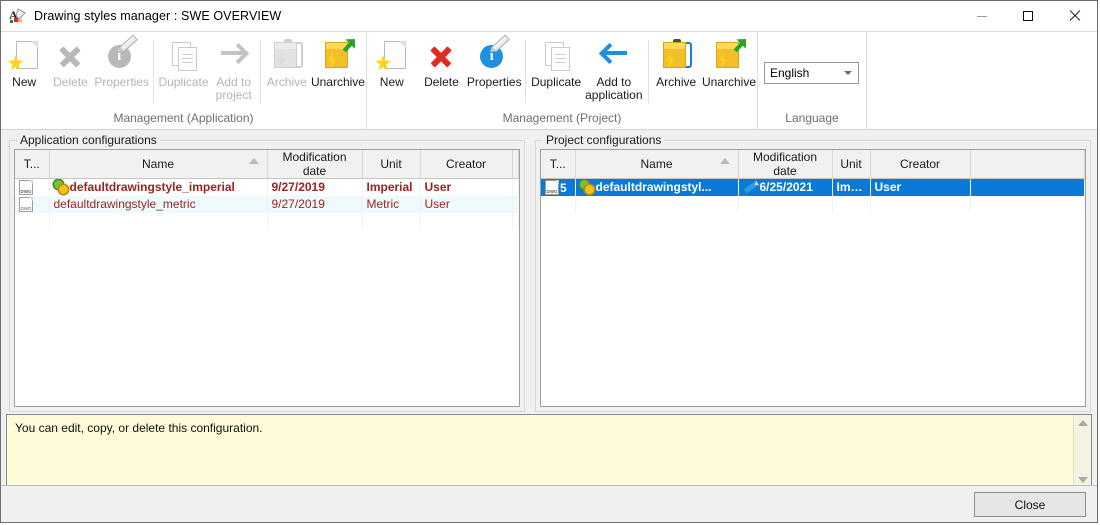 Image resolution: width=1100 pixels, height=525 pixels. I want to click on minimize-button, so click(982, 16).